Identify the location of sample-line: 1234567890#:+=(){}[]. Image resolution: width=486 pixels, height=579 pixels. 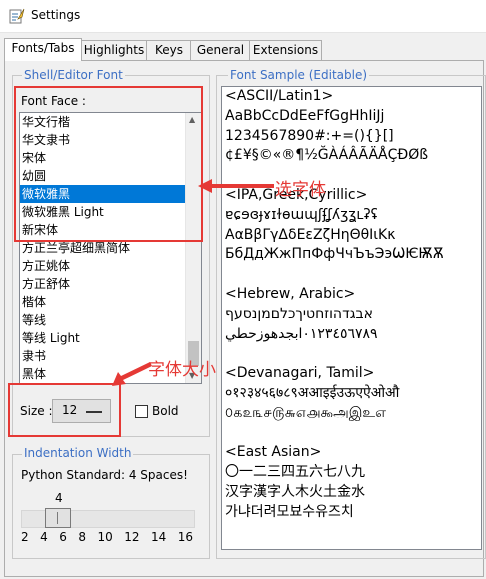
(309, 135).